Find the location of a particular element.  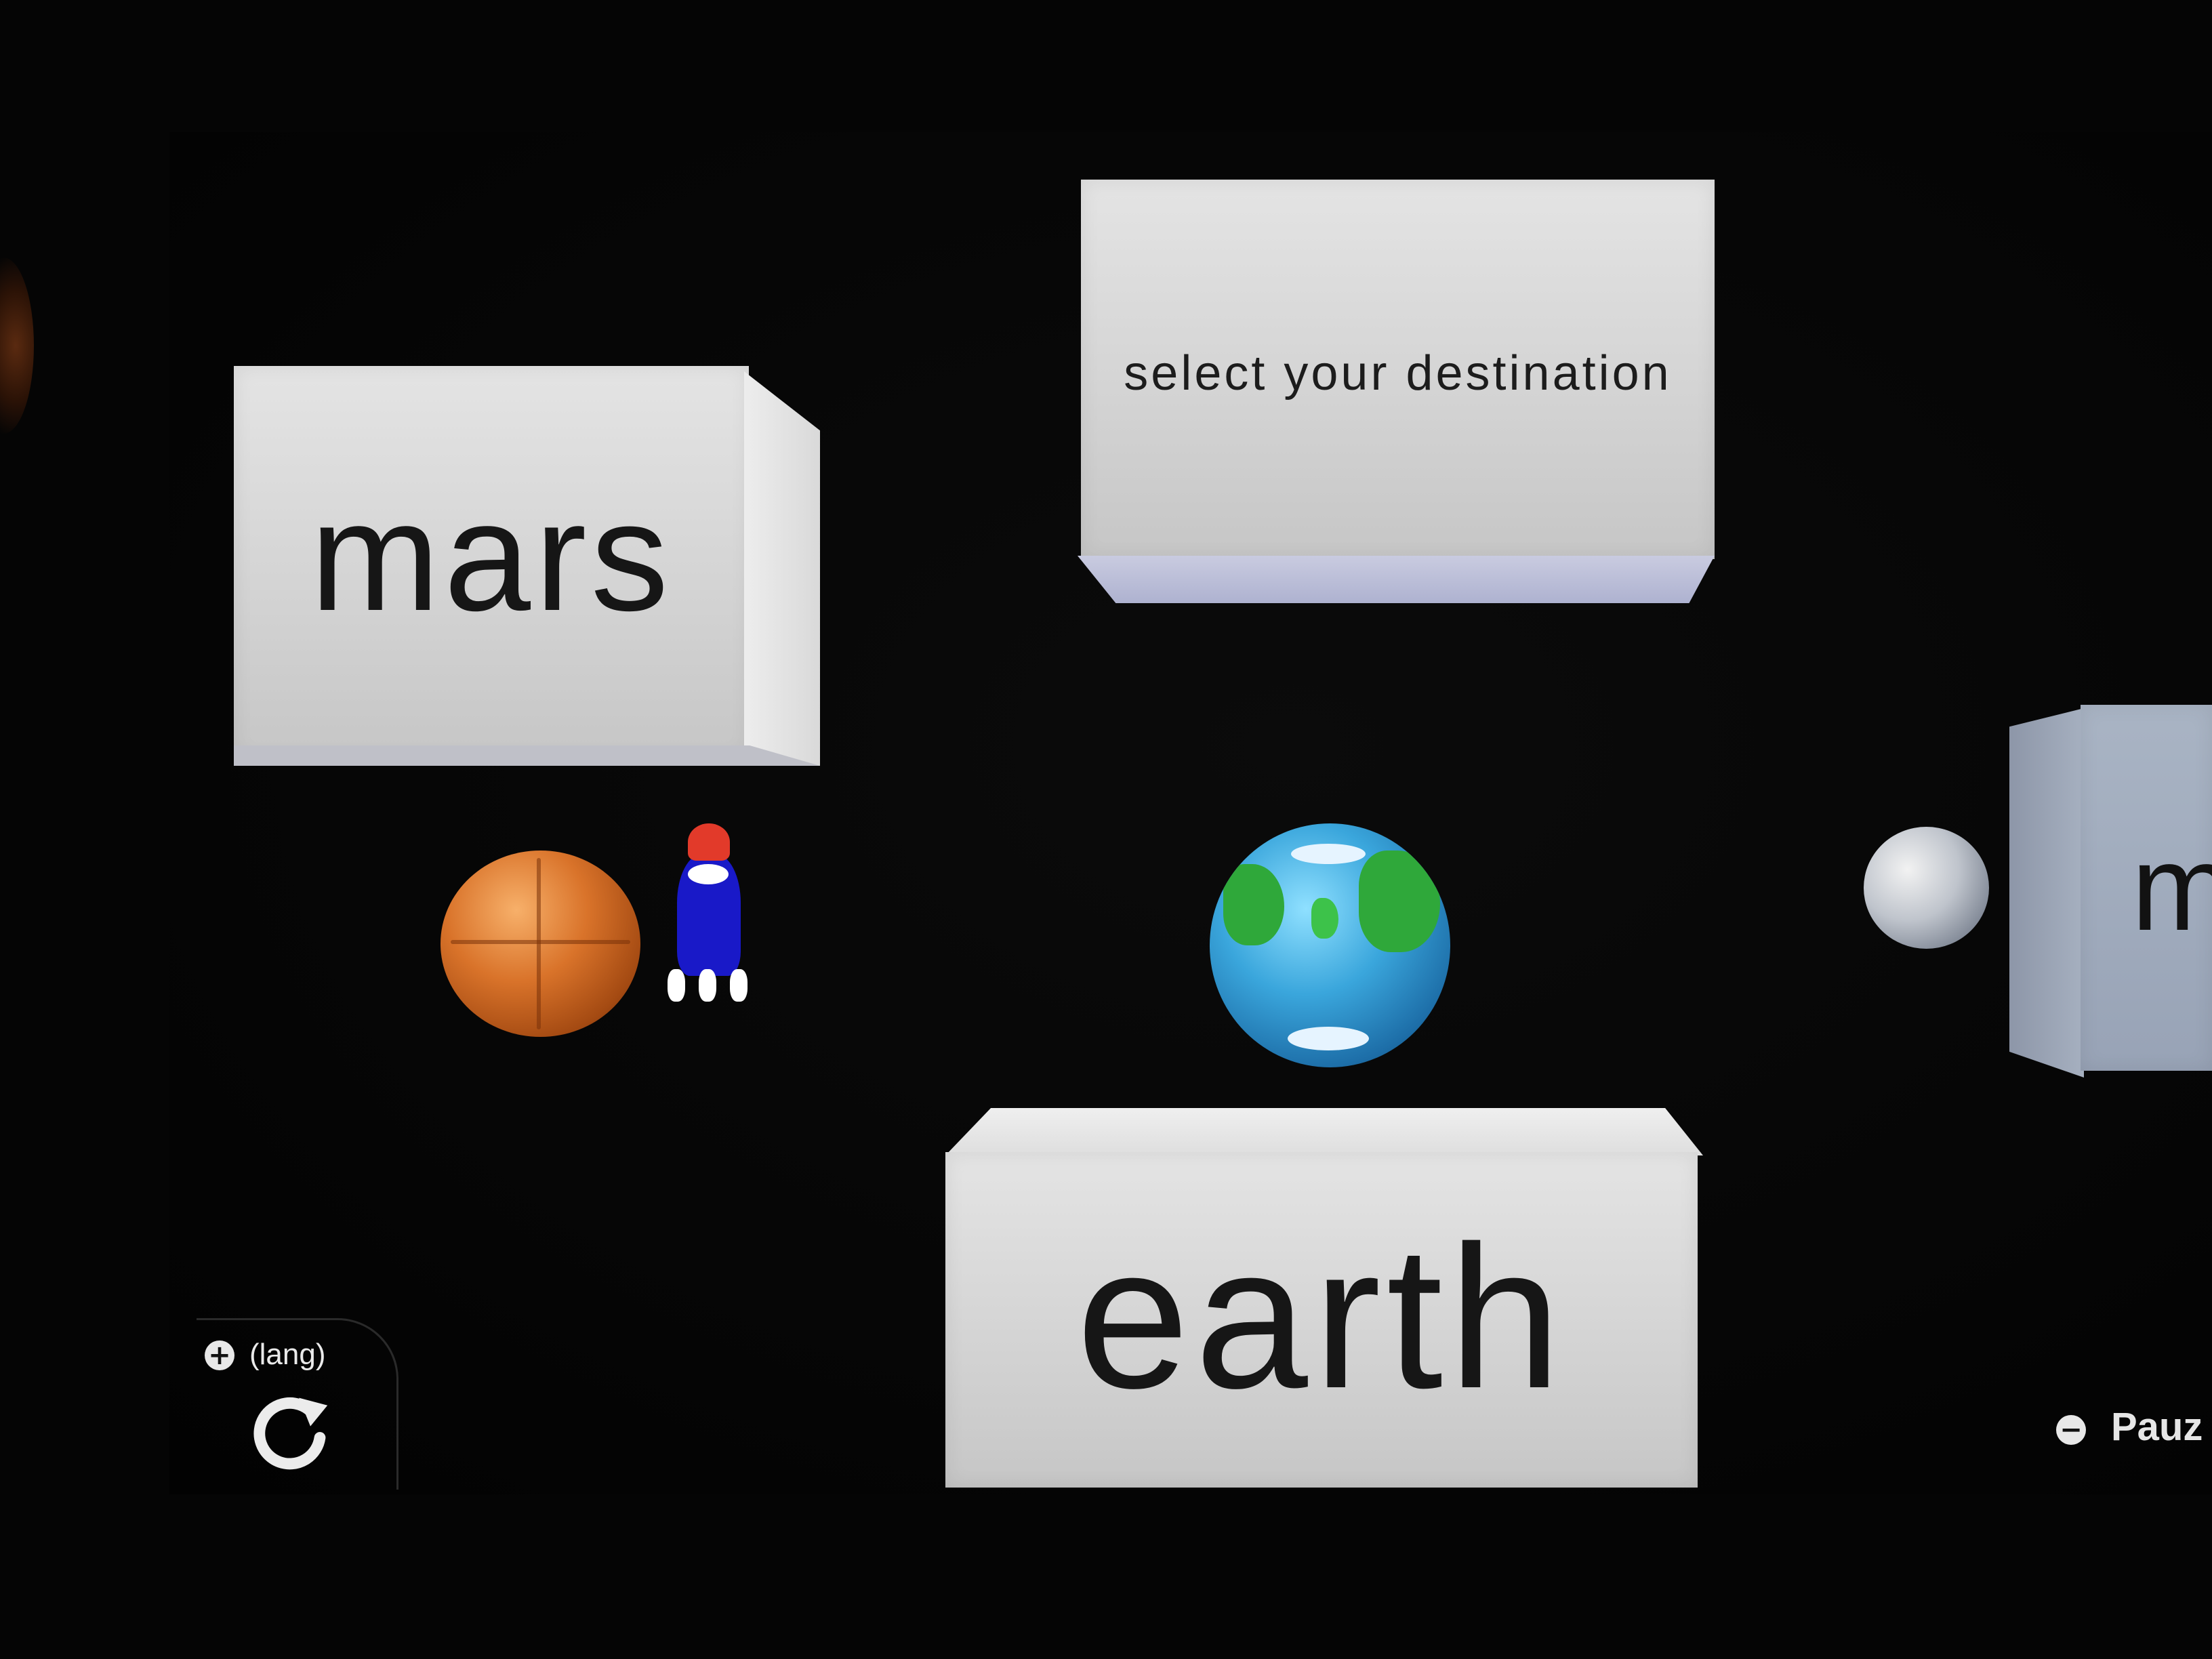

destination-prompt-block: select your destination is located at coordinates (1398, 370).